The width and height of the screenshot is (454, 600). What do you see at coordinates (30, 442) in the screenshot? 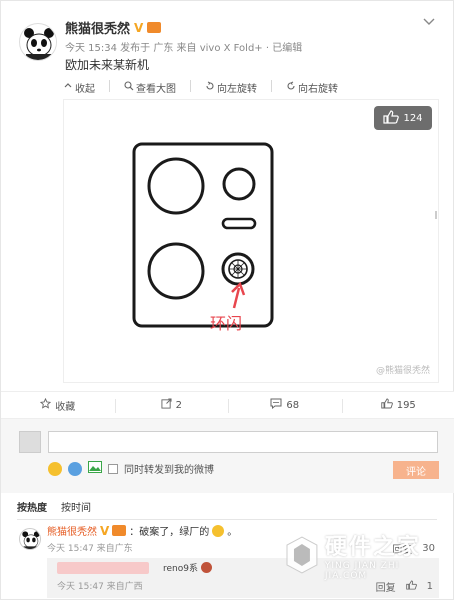
I see `user-avatar` at bounding box center [30, 442].